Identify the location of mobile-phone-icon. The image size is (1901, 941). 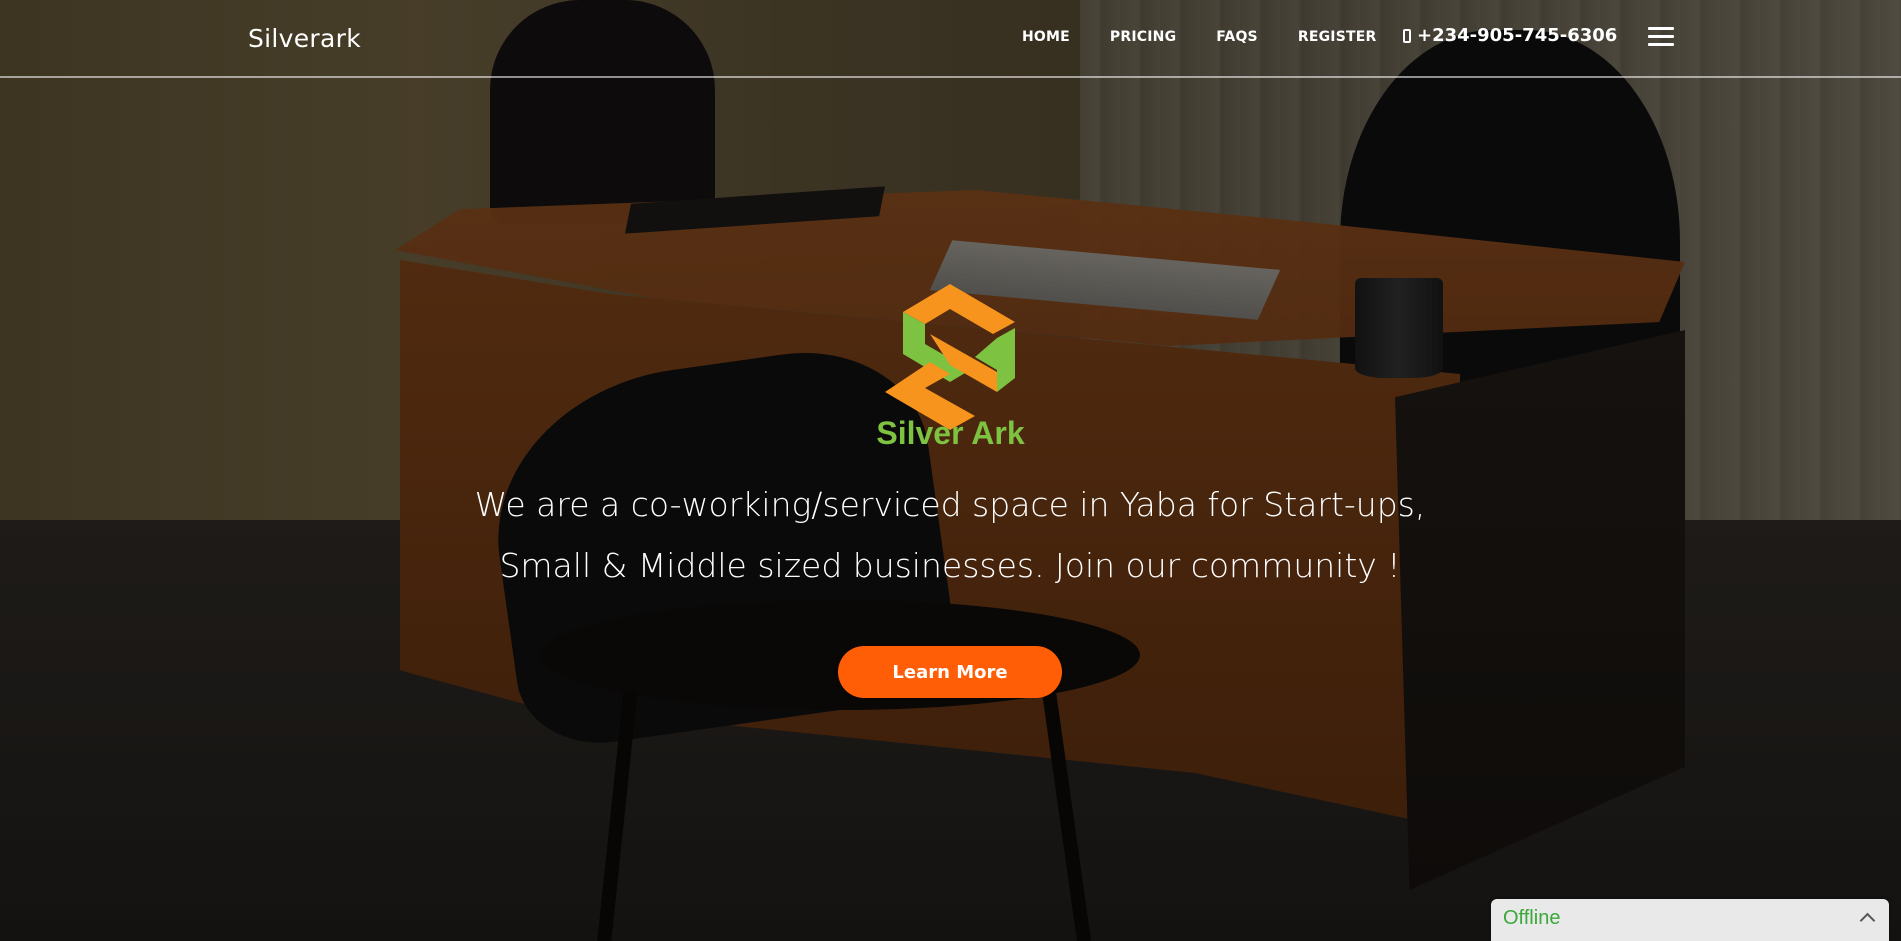
(1407, 35).